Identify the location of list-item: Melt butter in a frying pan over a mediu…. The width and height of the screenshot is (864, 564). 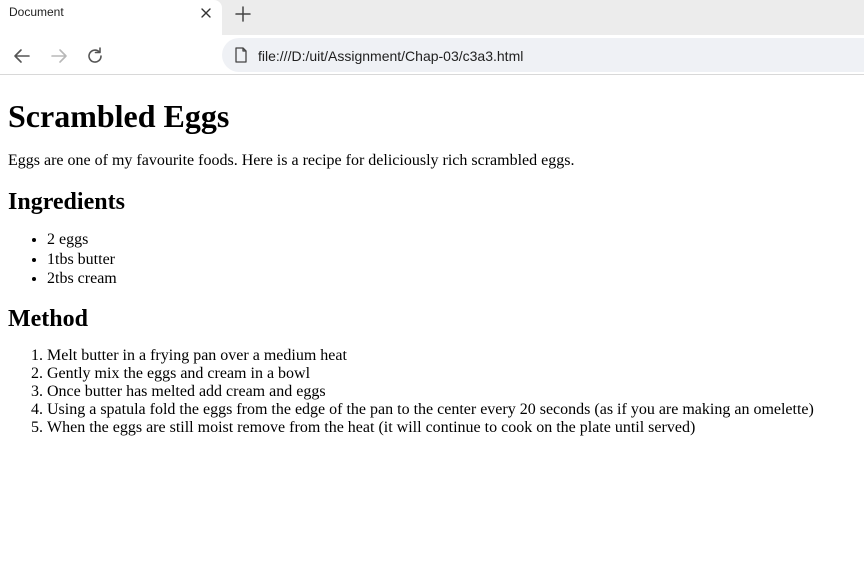
(451, 356).